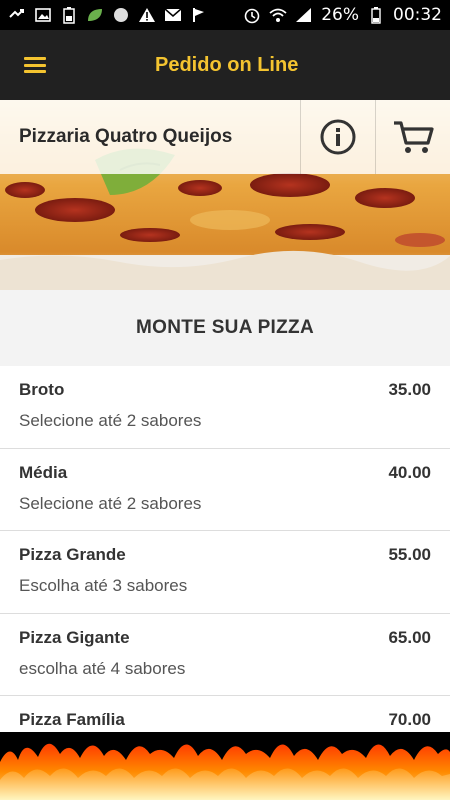 This screenshot has width=450, height=800. What do you see at coordinates (409, 637) in the screenshot?
I see `item-price: 65.00` at bounding box center [409, 637].